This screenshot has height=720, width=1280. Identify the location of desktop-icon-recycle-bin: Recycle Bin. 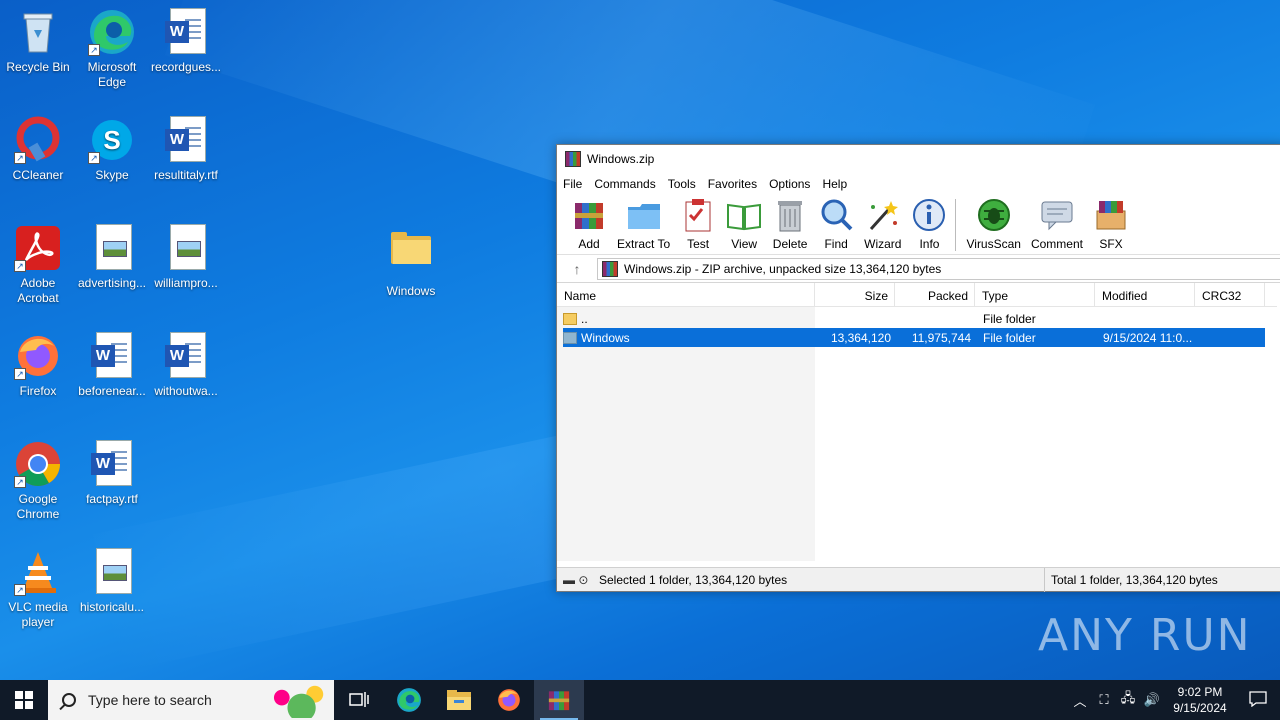
(38, 41).